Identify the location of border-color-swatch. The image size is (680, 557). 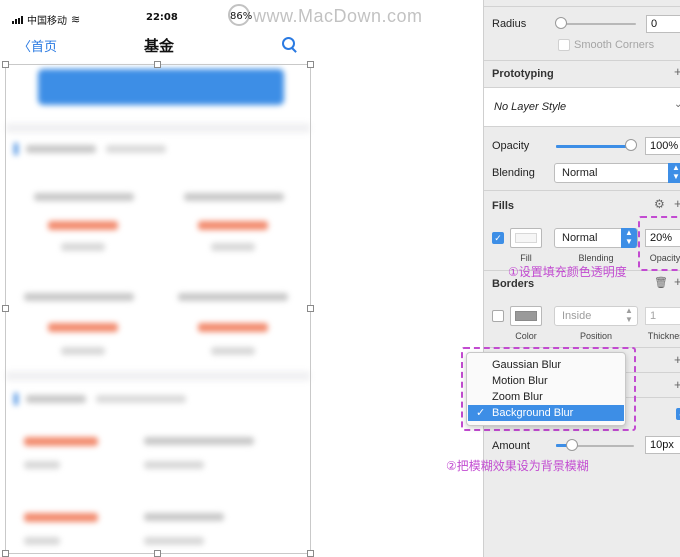
(526, 316).